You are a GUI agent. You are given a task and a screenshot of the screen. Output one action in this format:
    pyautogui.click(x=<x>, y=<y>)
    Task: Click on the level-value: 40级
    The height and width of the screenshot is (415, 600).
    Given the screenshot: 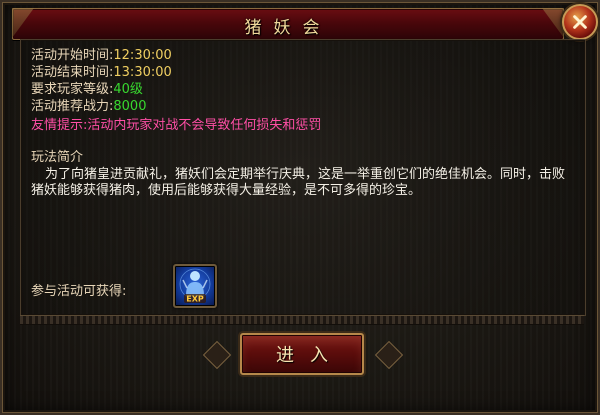 What is the action you would take?
    pyautogui.click(x=128, y=89)
    